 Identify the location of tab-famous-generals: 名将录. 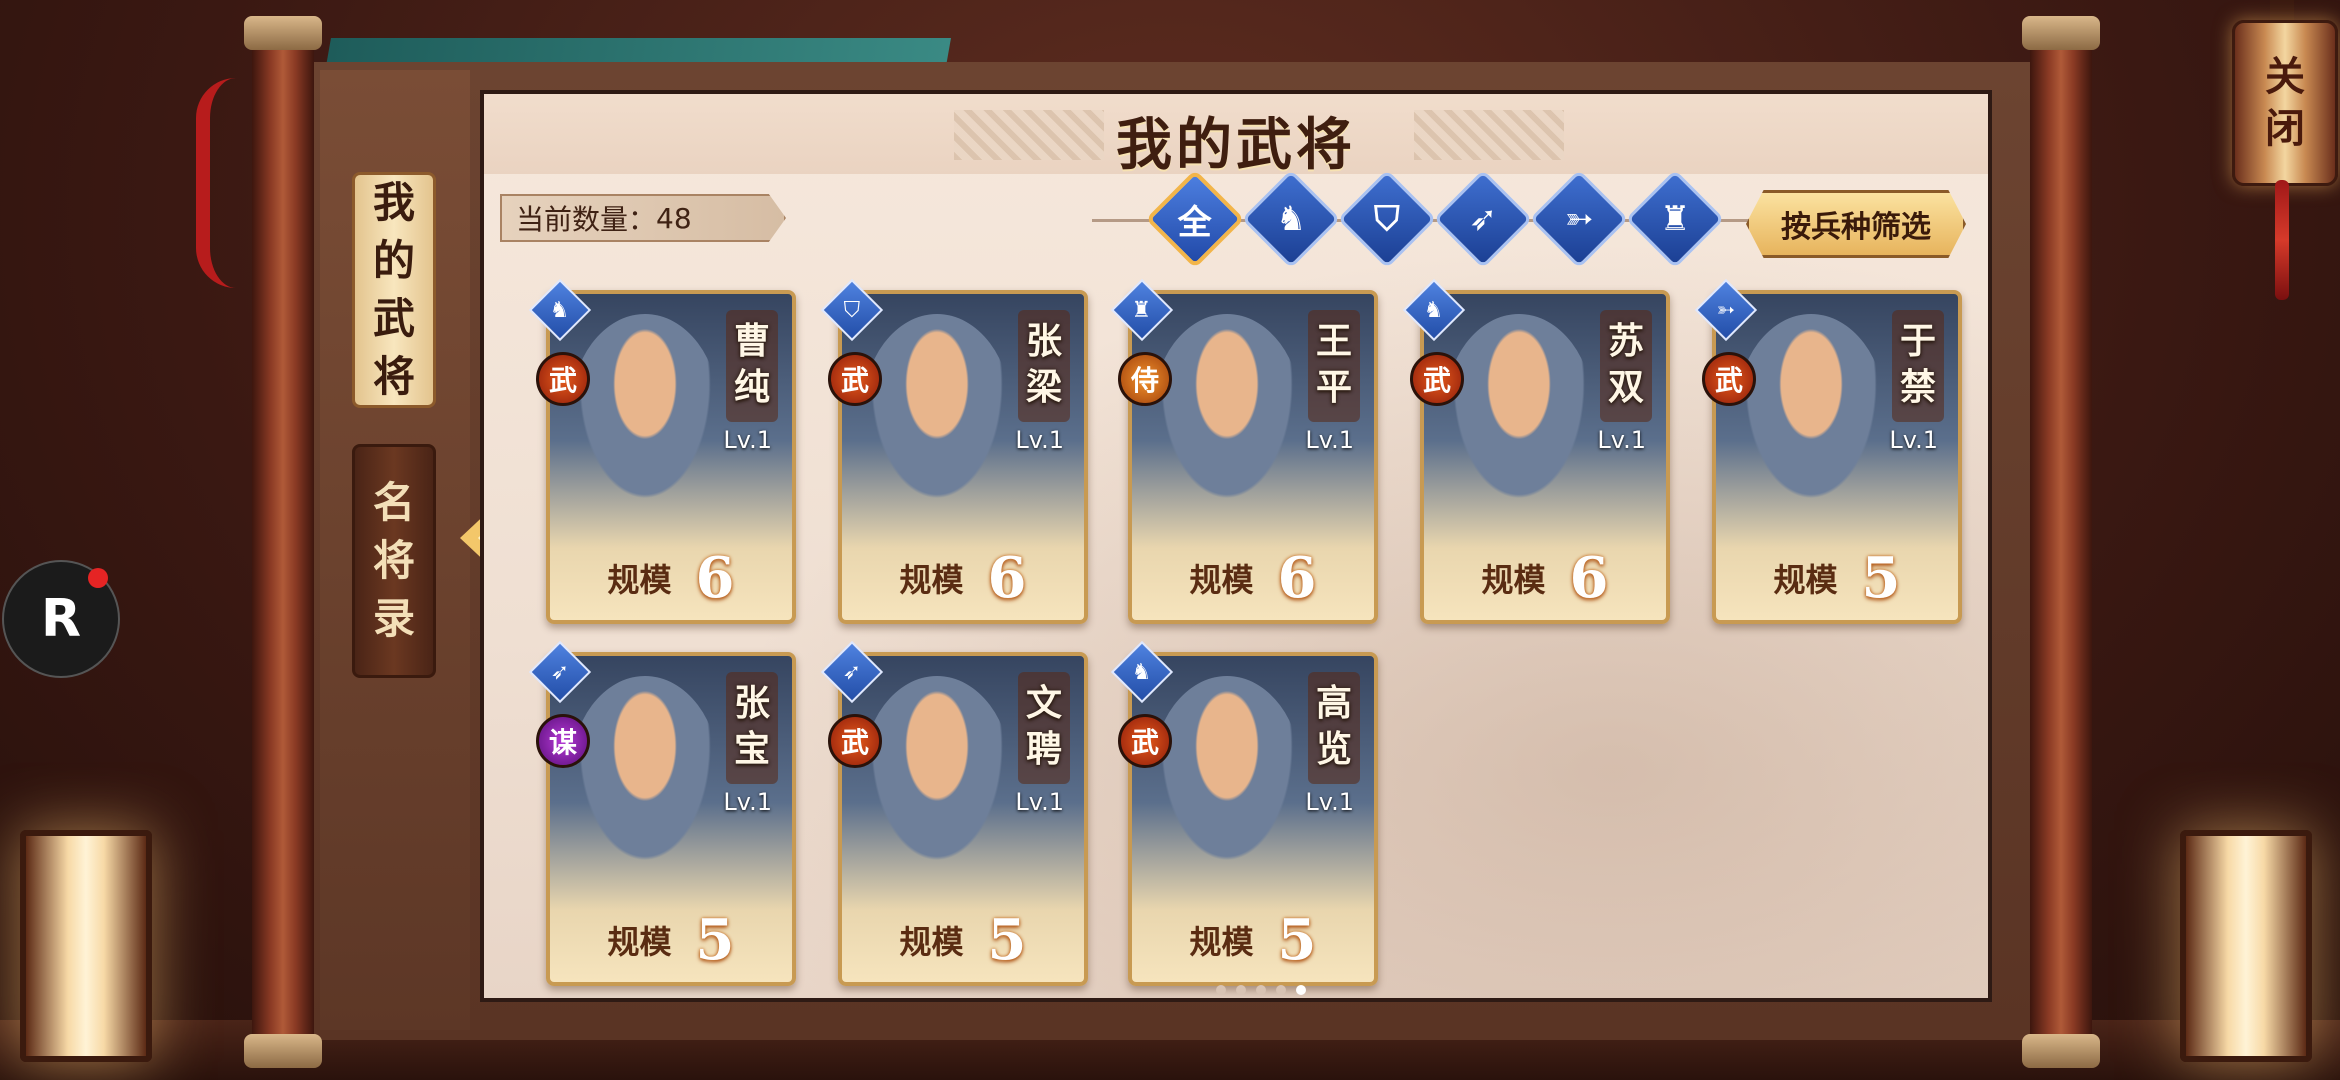
(394, 561).